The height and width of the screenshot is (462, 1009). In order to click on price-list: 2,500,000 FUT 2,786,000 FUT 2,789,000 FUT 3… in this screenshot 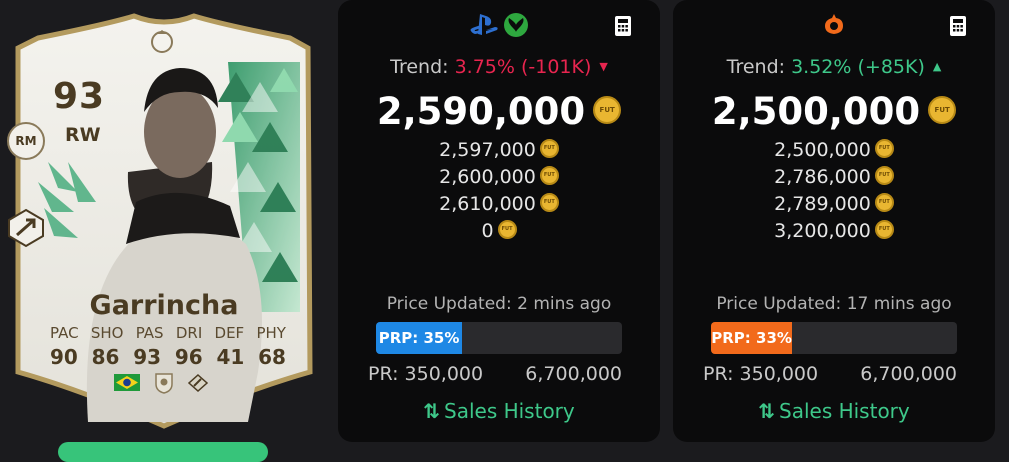, I will do `click(834, 193)`.